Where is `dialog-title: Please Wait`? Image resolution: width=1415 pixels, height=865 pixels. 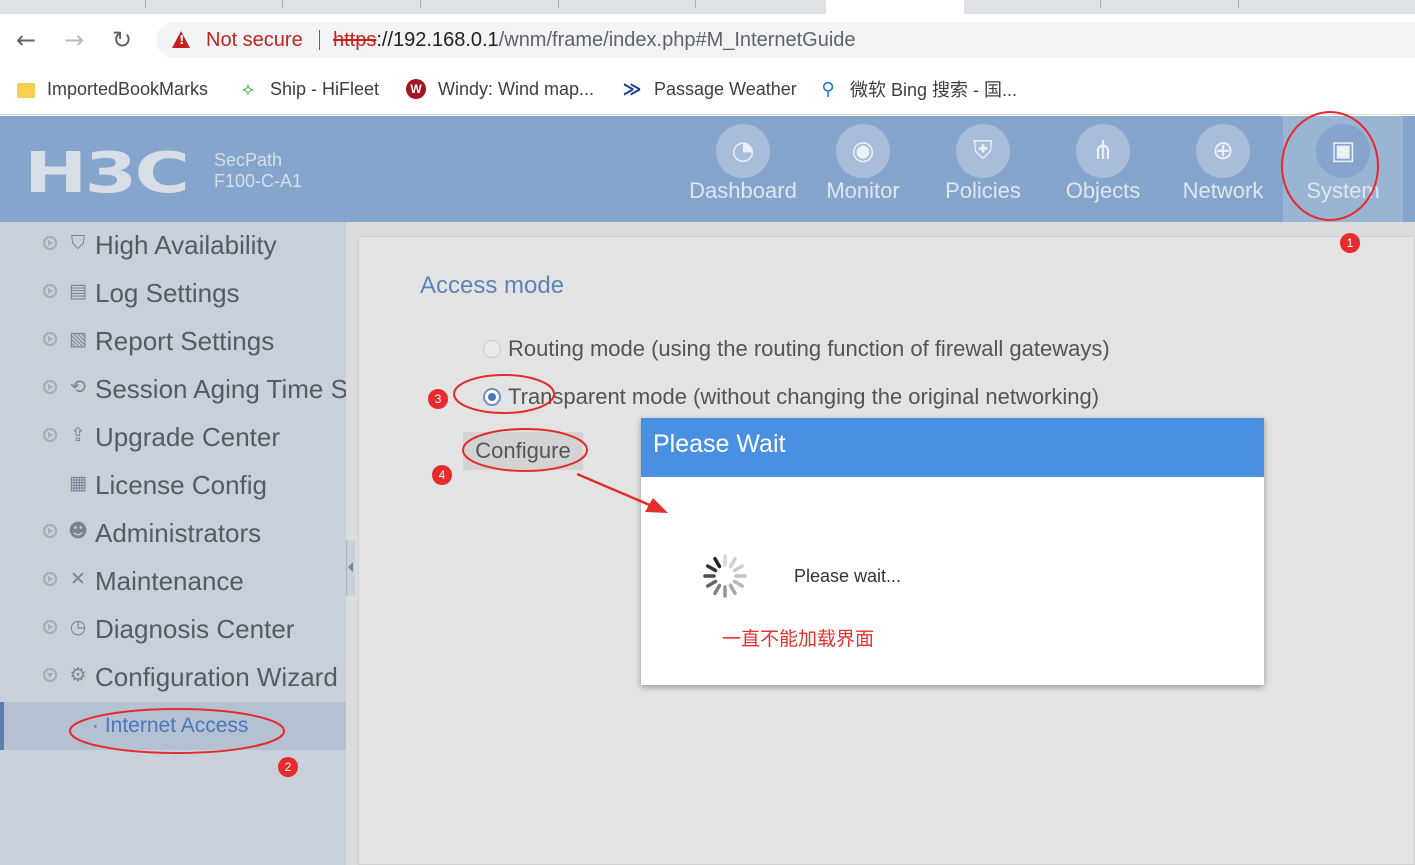 dialog-title: Please Wait is located at coordinates (719, 444).